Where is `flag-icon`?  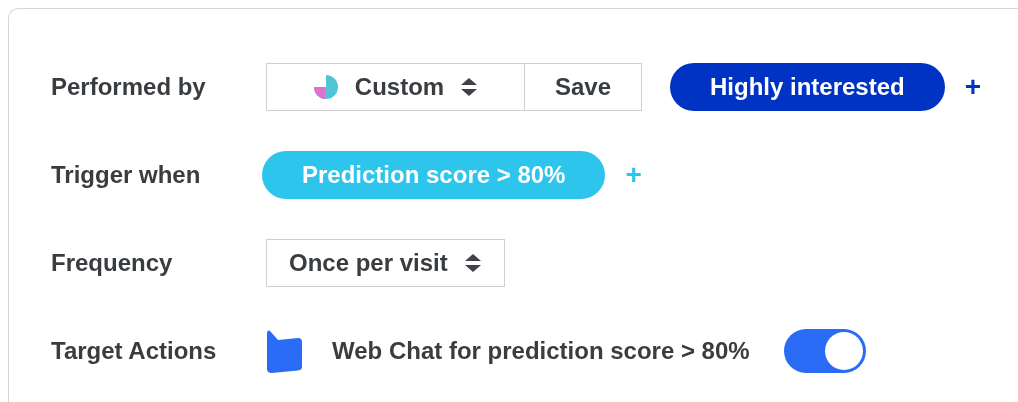
flag-icon is located at coordinates (284, 351).